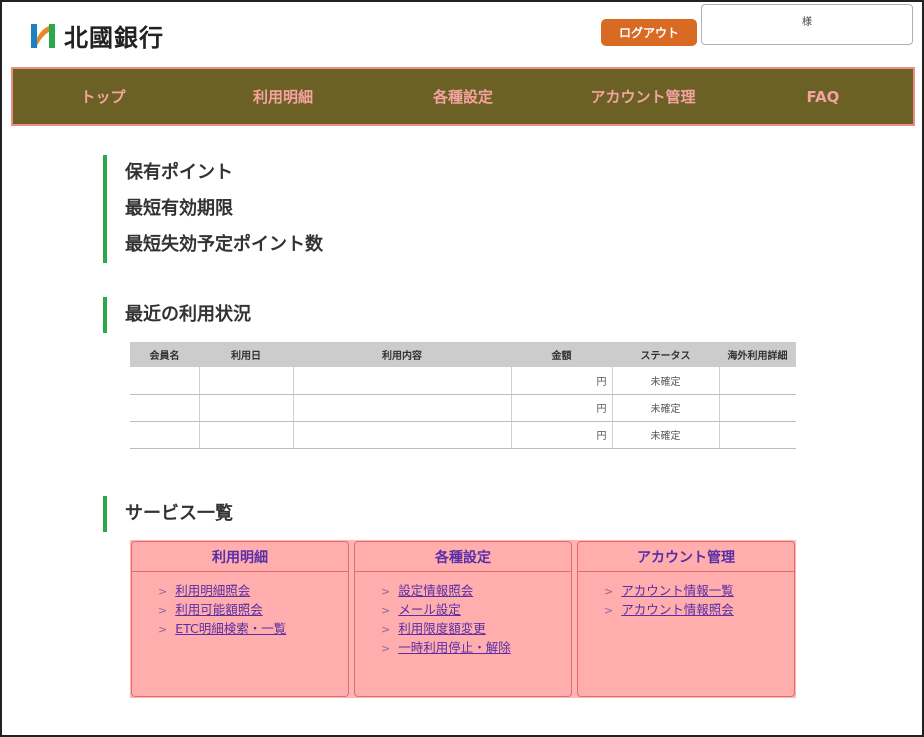 Image resolution: width=924 pixels, height=737 pixels. What do you see at coordinates (429, 609) in the screenshot?
I see `link-mail-settings: メール設定` at bounding box center [429, 609].